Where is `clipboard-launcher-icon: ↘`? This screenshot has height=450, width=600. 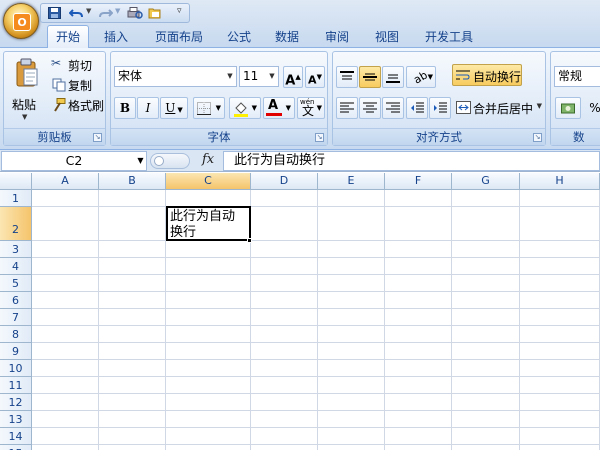 clipboard-launcher-icon: ↘ is located at coordinates (97, 137).